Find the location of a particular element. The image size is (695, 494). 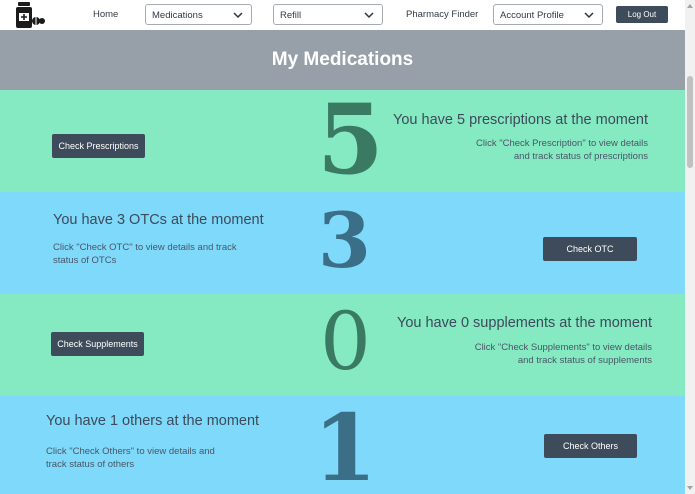

prescriptions-count: 5 is located at coordinates (350, 139).